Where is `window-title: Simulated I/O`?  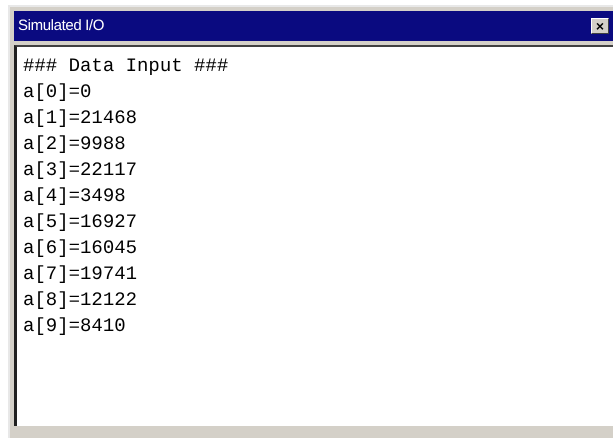 window-title: Simulated I/O is located at coordinates (61, 26).